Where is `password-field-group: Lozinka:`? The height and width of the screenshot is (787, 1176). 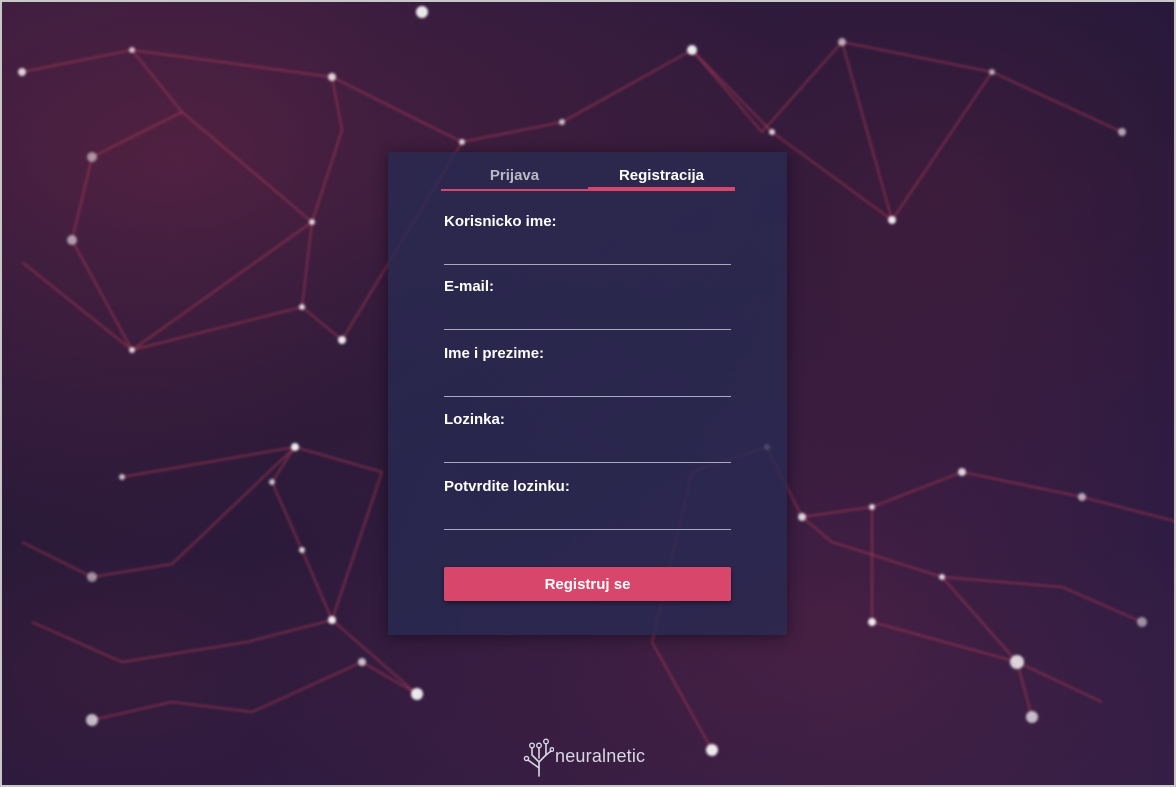 password-field-group: Lozinka: is located at coordinates (587, 437).